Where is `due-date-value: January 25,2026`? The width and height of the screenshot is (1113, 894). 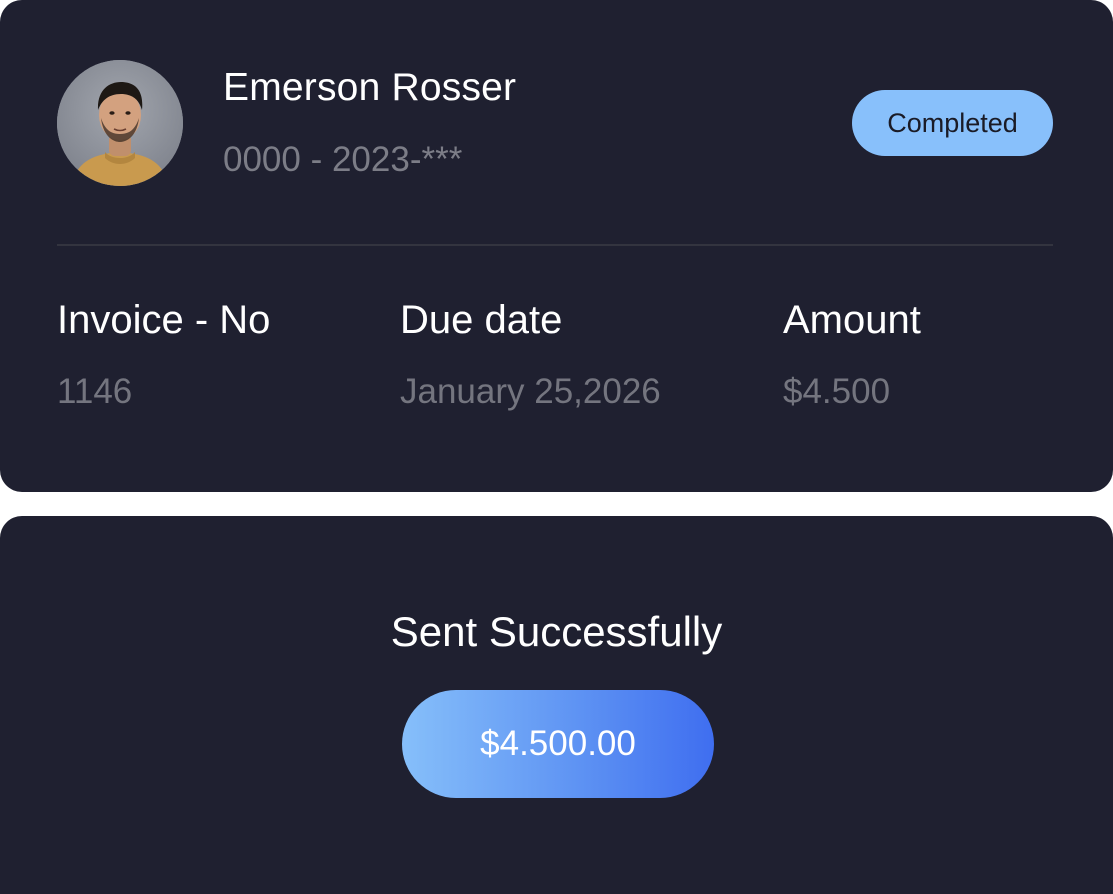
due-date-value: January 25,2026 is located at coordinates (530, 391).